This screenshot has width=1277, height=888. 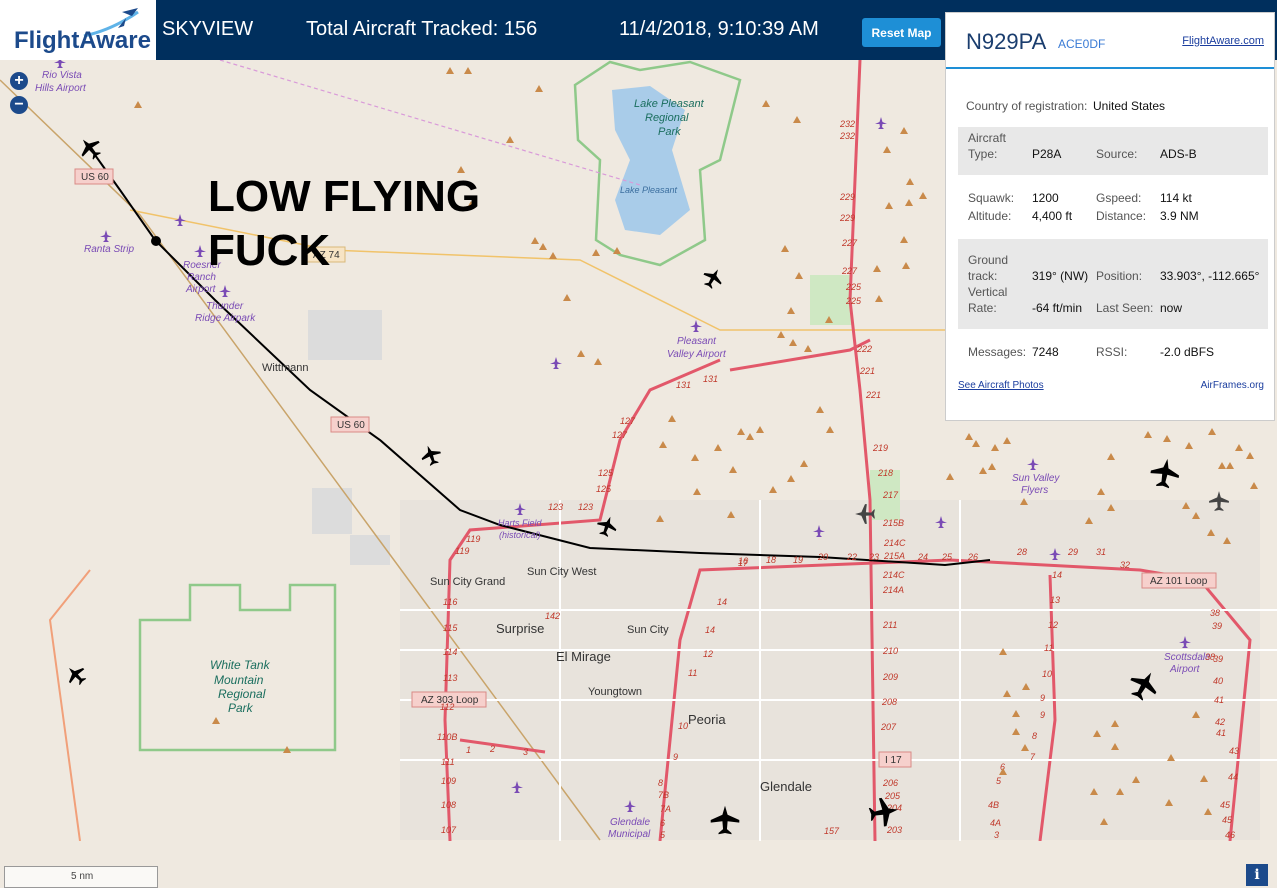 I want to click on exit-number: 222, so click(x=864, y=349).